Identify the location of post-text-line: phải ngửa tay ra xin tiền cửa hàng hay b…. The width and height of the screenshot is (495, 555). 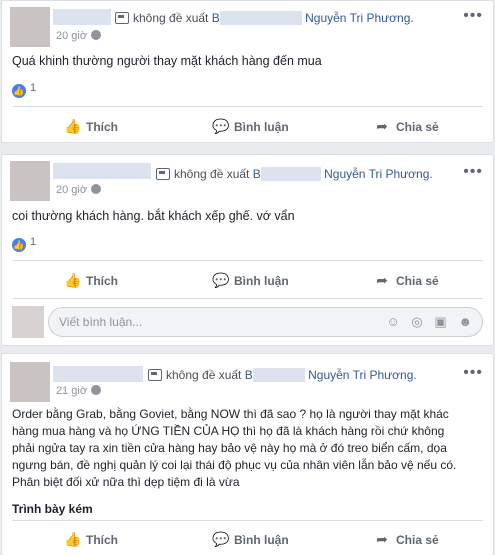
(229, 448).